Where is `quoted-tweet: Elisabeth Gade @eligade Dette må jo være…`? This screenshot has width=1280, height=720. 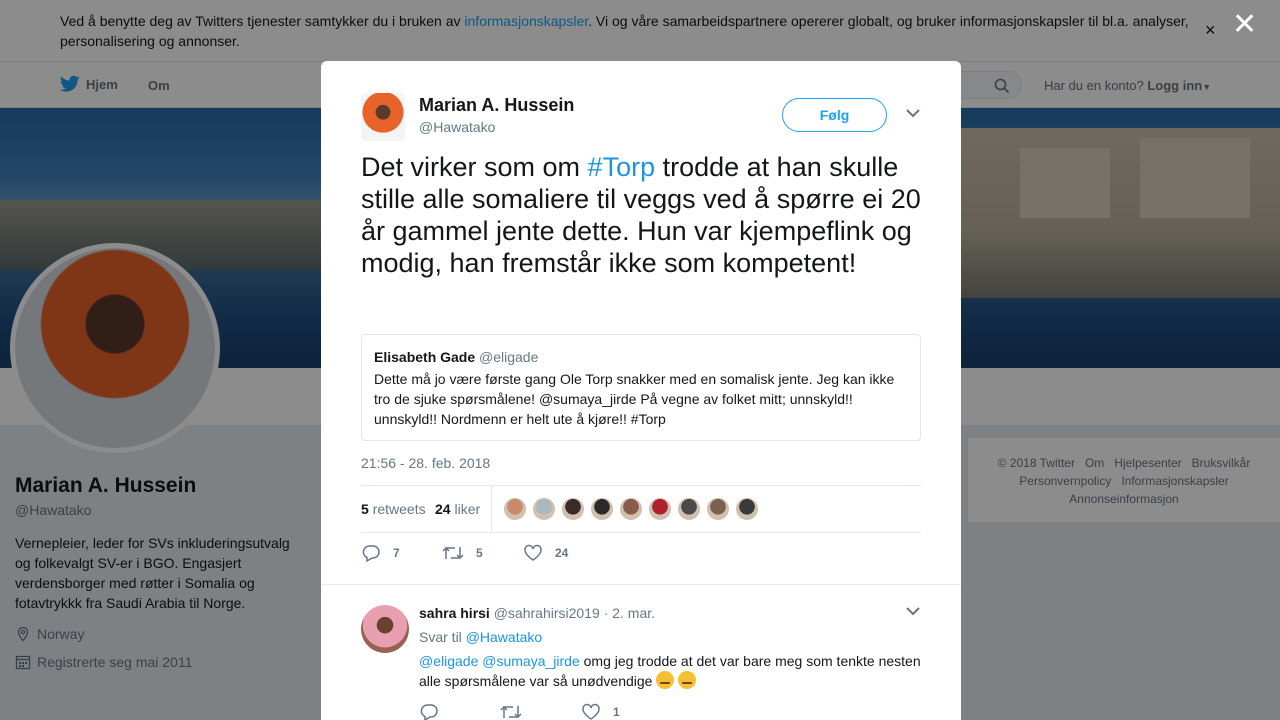 quoted-tweet: Elisabeth Gade @eligade Dette må jo være… is located at coordinates (641, 387).